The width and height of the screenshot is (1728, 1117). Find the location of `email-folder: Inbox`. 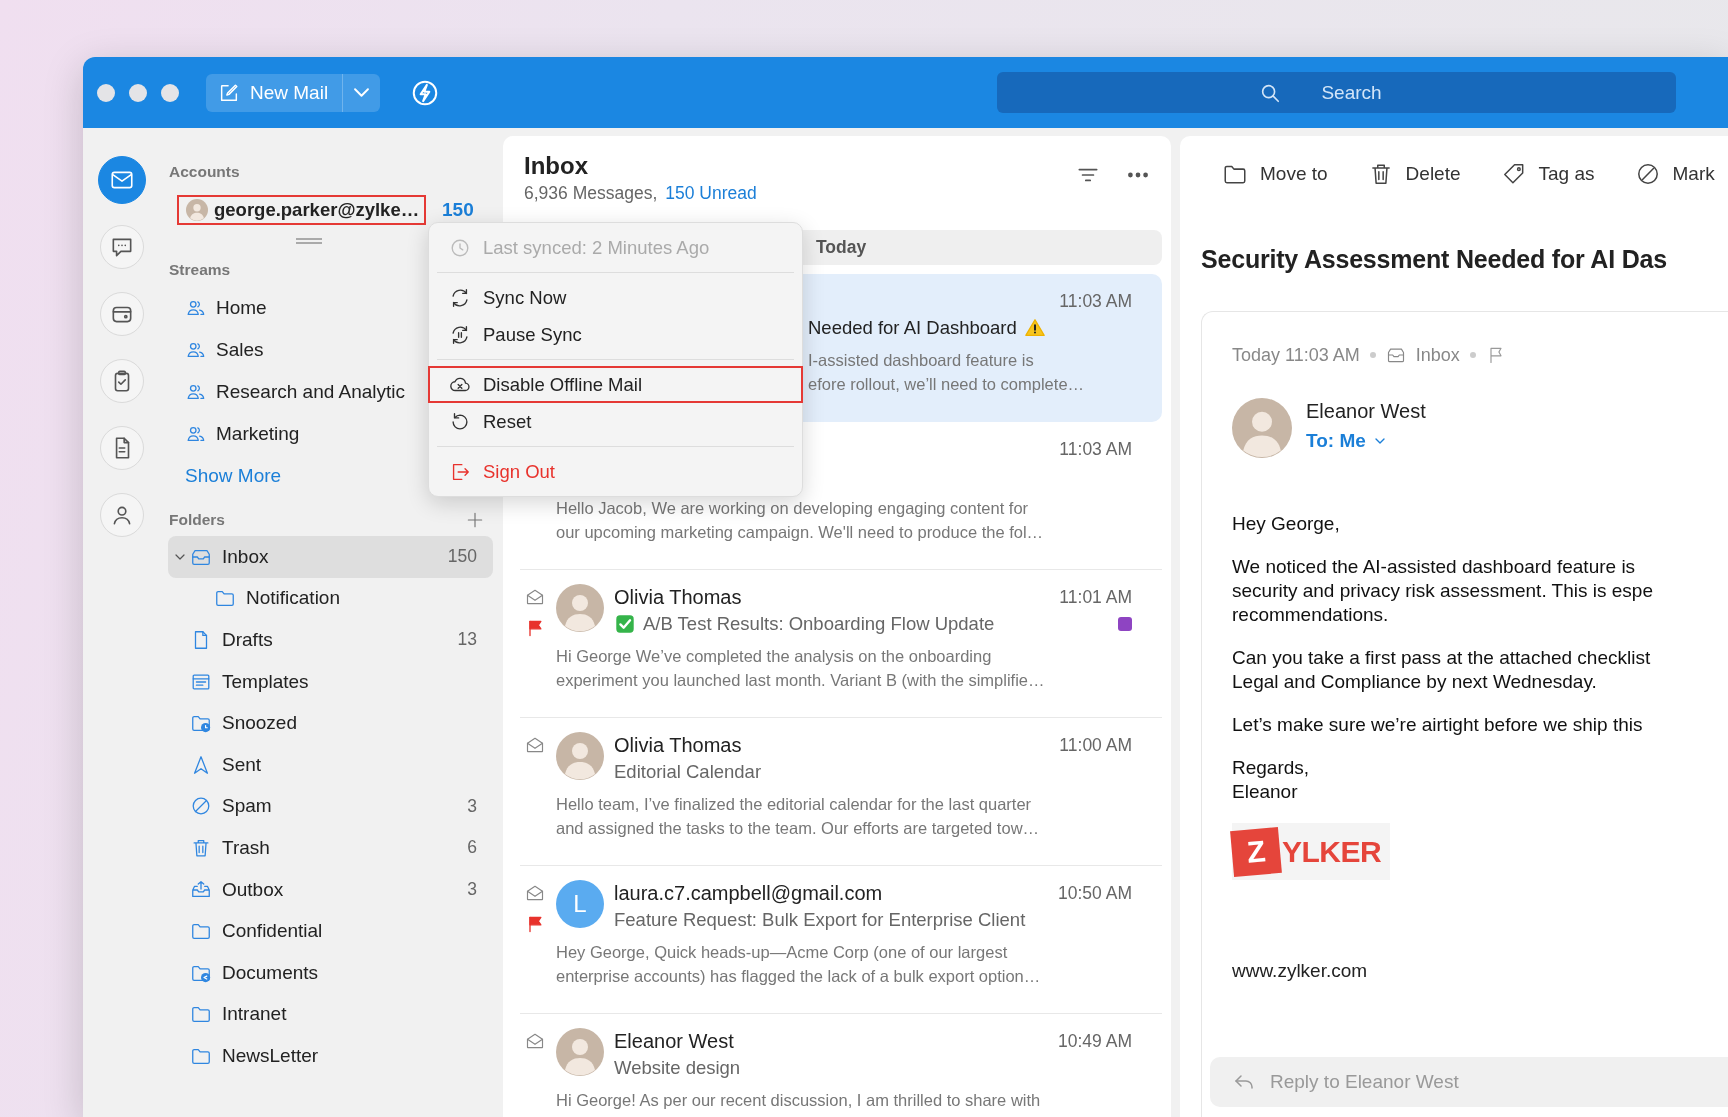

email-folder: Inbox is located at coordinates (1437, 355).